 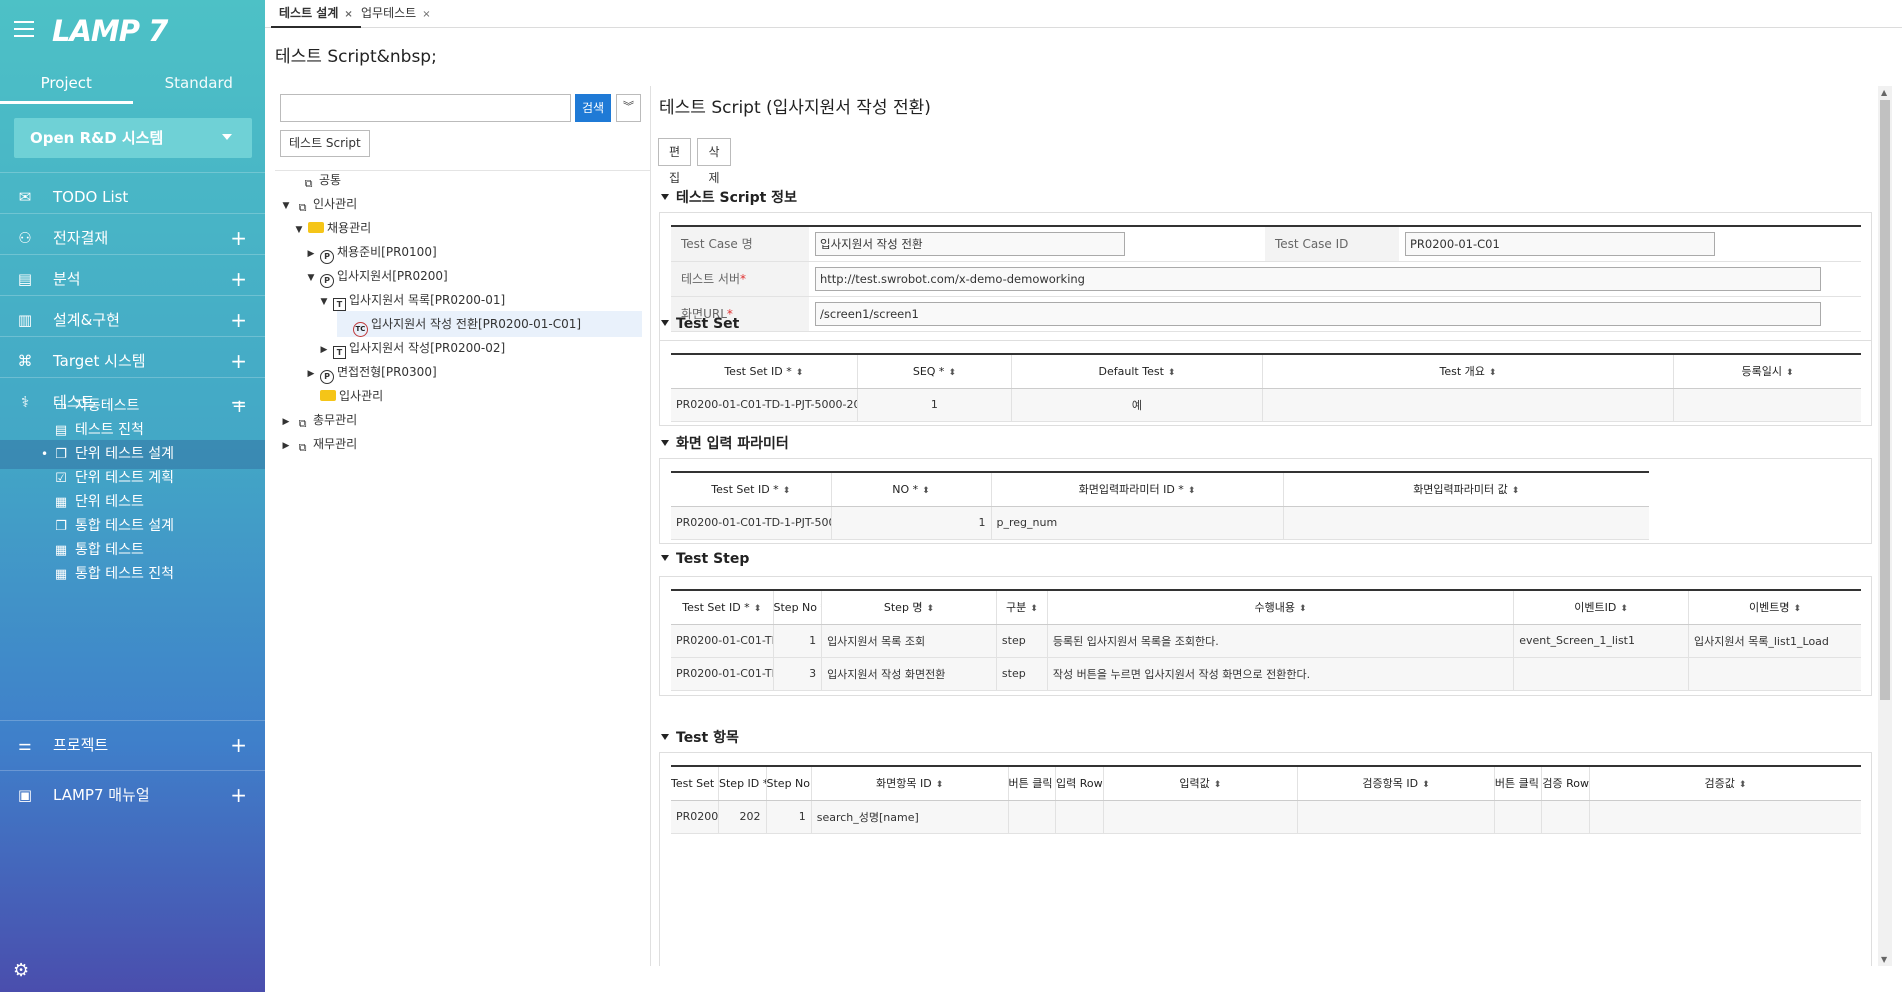 What do you see at coordinates (909, 674) in the screenshot?
I see `table-cell: 입사지원서 작성 화면전환` at bounding box center [909, 674].